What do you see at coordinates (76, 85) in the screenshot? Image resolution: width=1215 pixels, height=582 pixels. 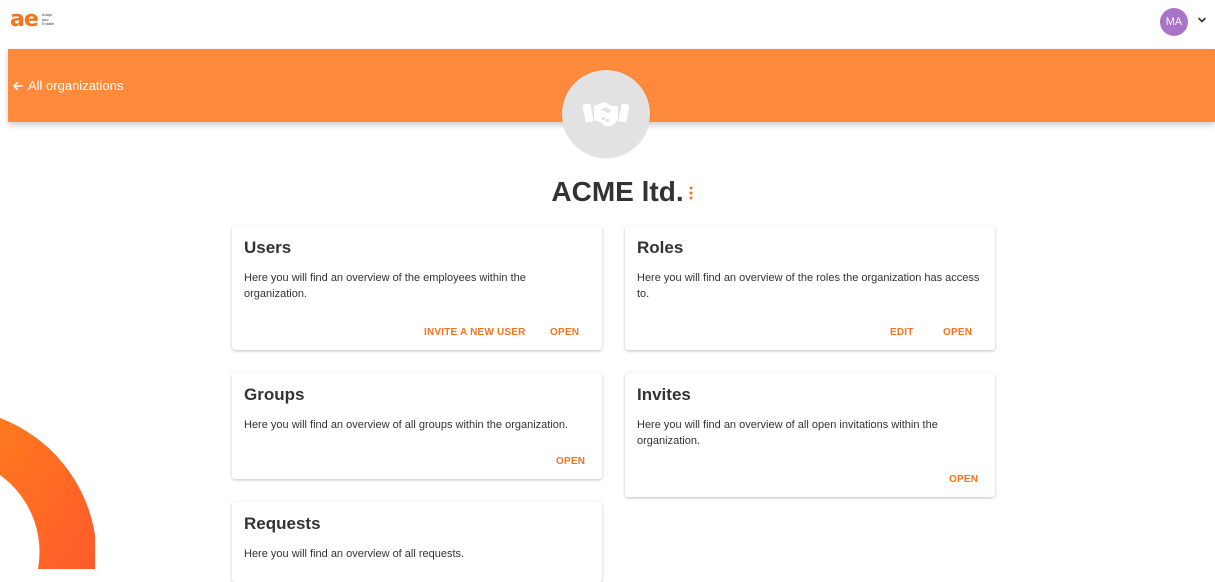 I see `back-link-label: All organizations` at bounding box center [76, 85].